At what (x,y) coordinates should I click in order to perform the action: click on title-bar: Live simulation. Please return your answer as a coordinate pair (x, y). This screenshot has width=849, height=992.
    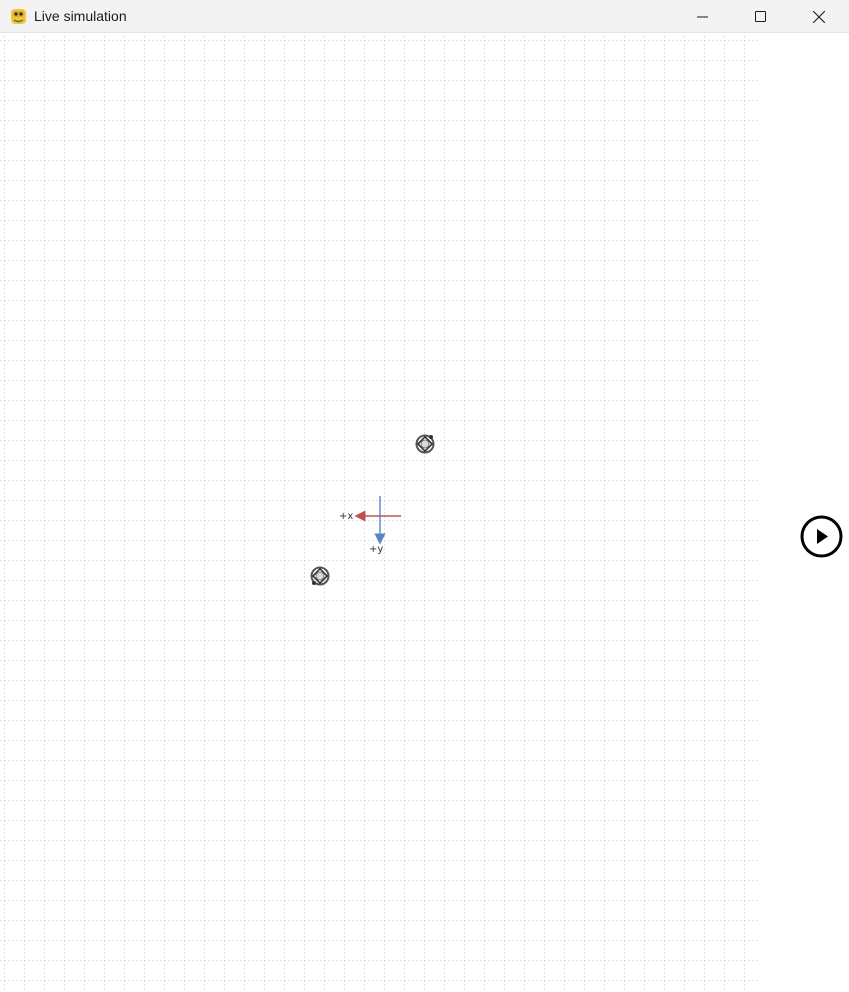
    Looking at the image, I should click on (424, 16).